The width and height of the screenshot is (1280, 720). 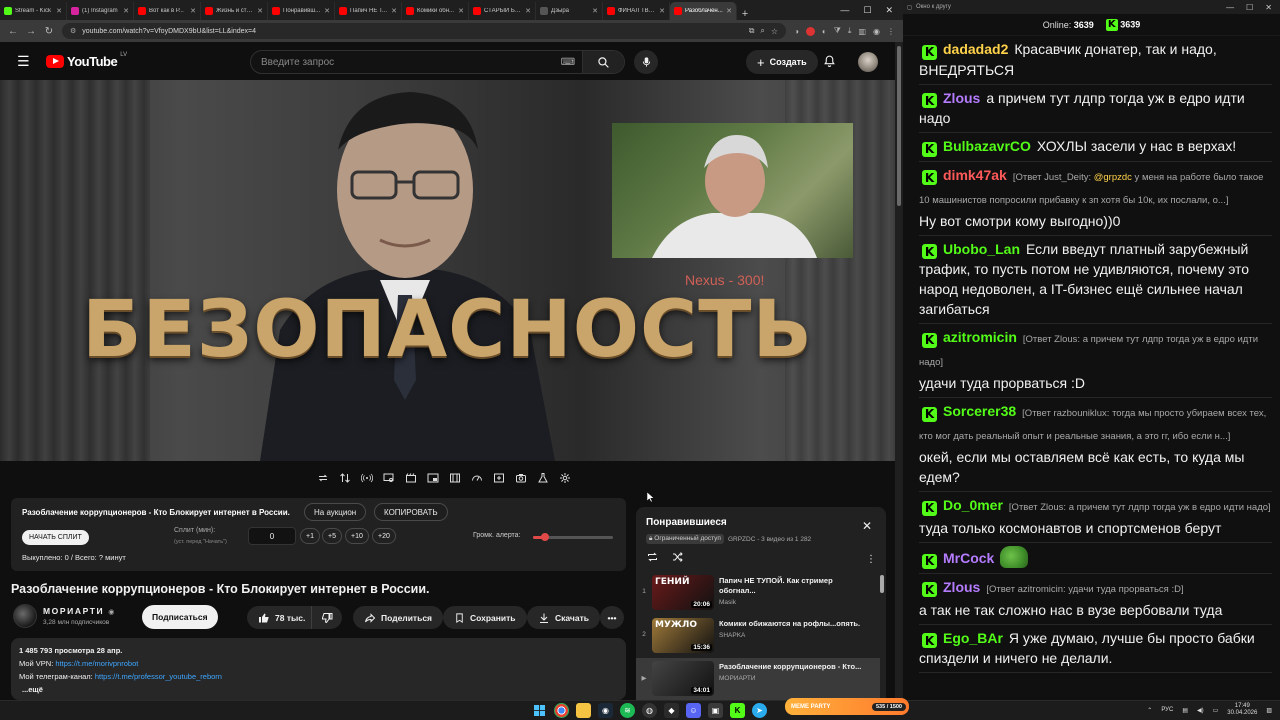 I want to click on browser-tab: ФИНАЛ ТВИ... ✕, so click(x=636, y=11).